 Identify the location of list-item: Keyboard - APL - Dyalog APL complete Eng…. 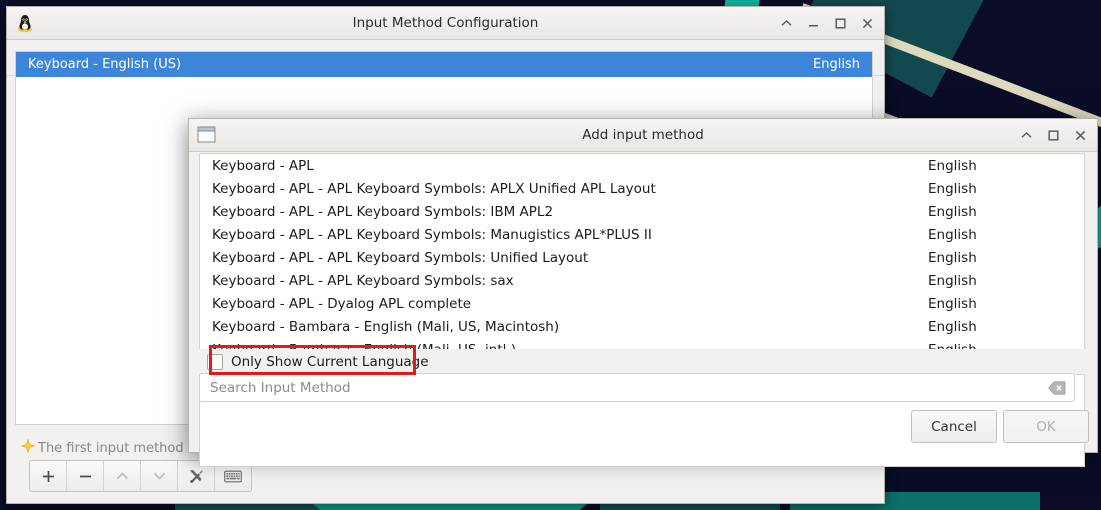
(642, 303).